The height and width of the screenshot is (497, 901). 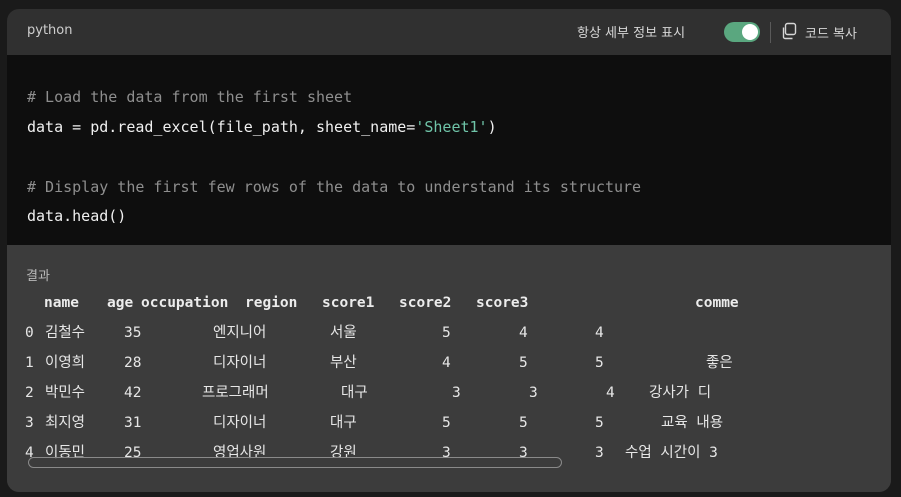 I want to click on column-header: comme, so click(x=716, y=303).